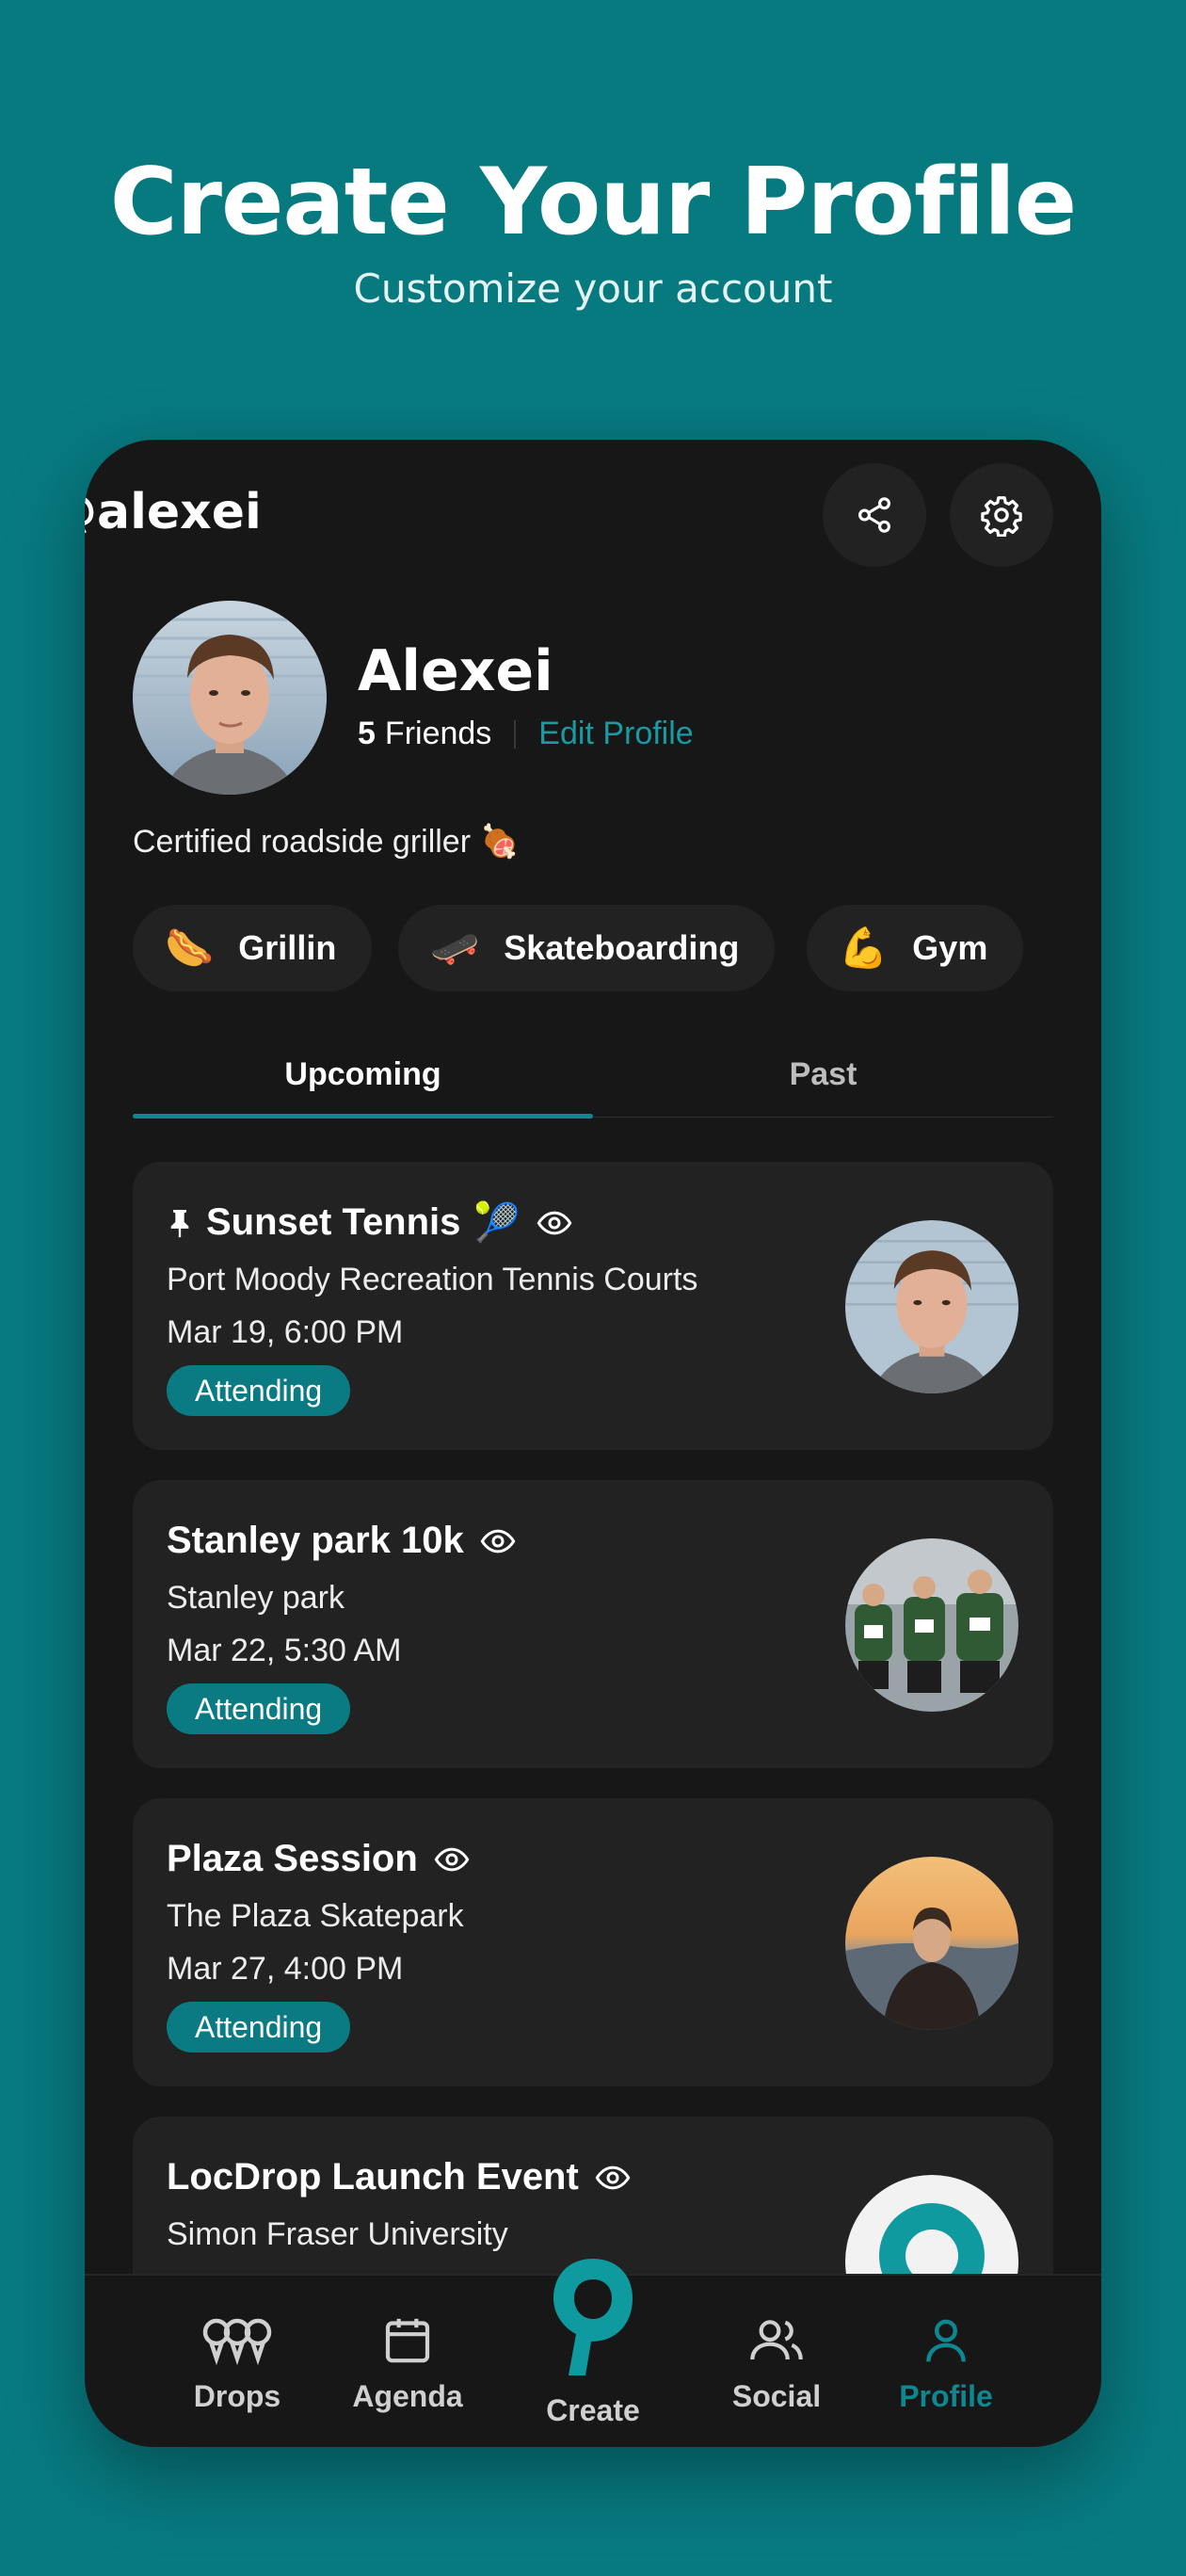 The height and width of the screenshot is (2576, 1186). What do you see at coordinates (864, 948) in the screenshot?
I see `flexed-biceps-icon: 💪` at bounding box center [864, 948].